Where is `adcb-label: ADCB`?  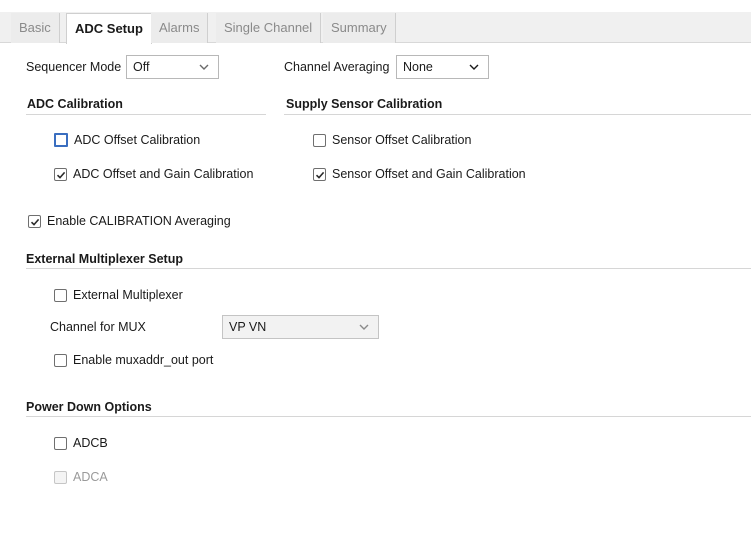 adcb-label: ADCB is located at coordinates (90, 443).